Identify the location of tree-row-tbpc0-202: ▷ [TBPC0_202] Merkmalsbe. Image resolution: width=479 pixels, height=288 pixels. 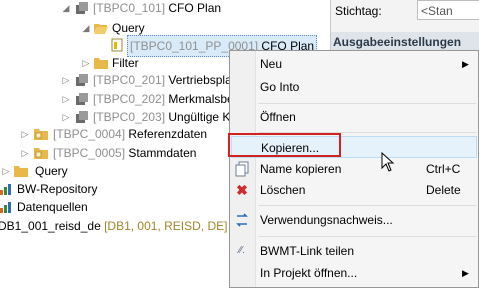
(120, 99).